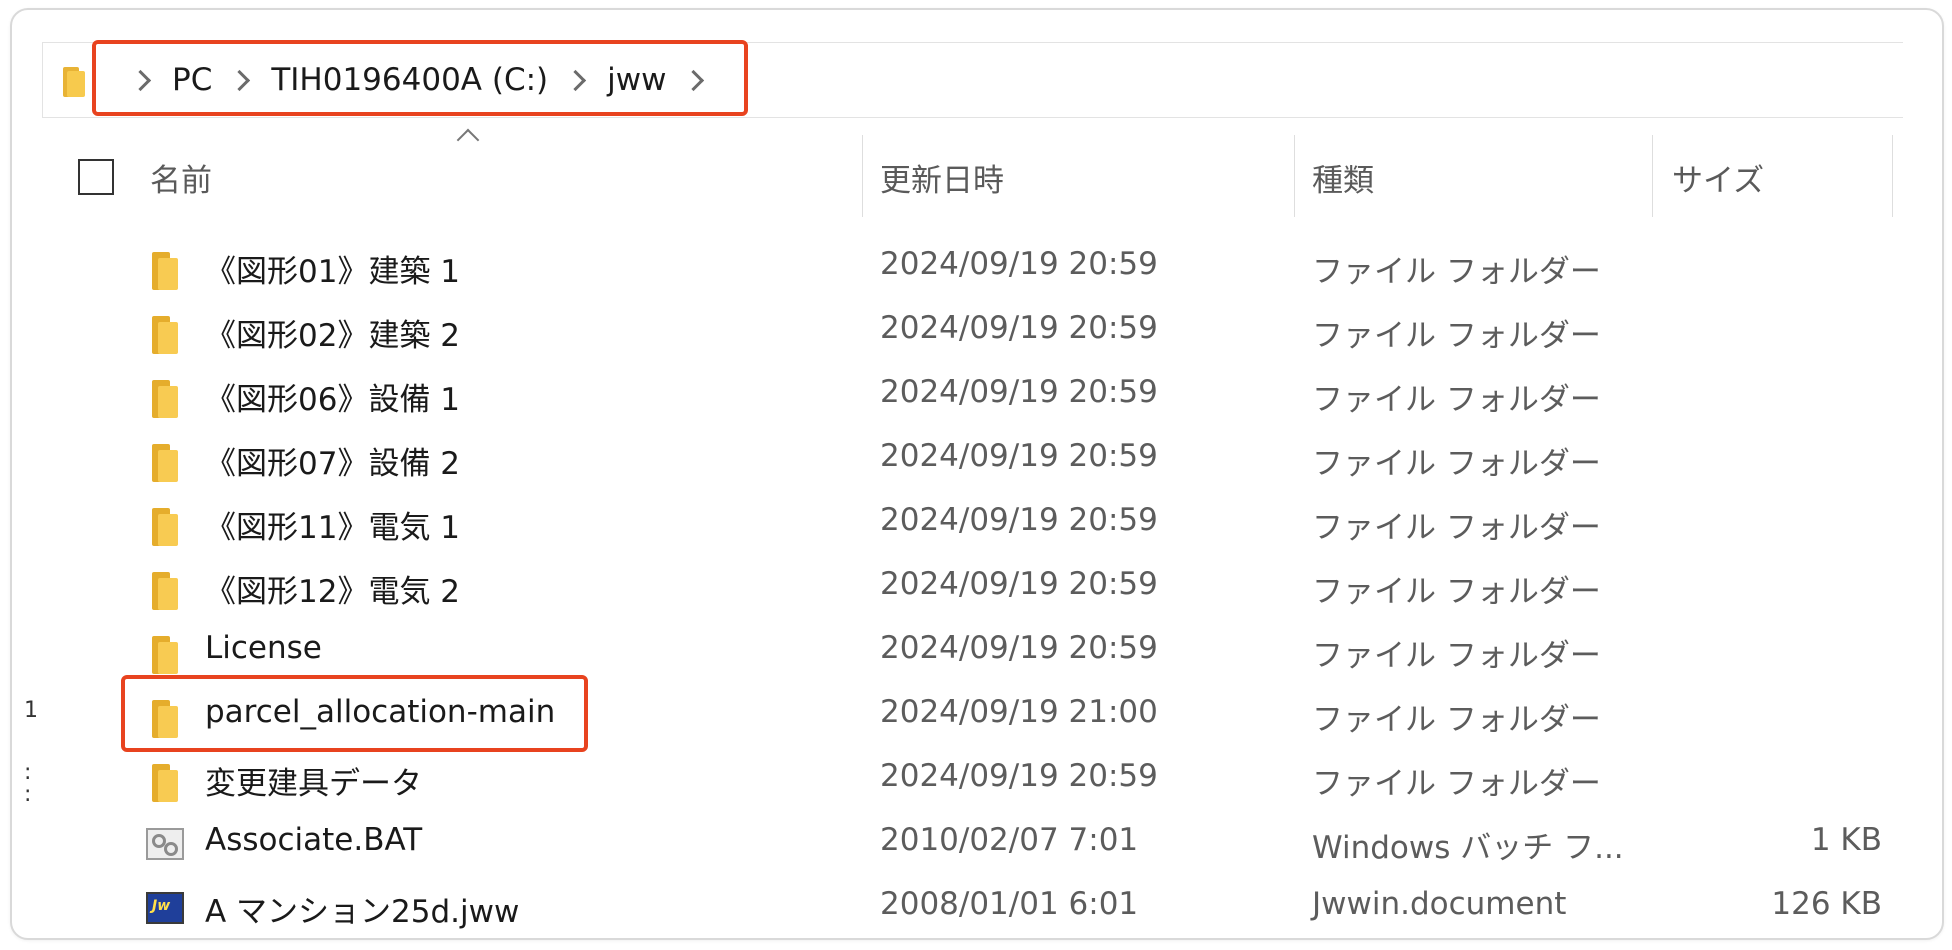 The height and width of the screenshot is (950, 1952). What do you see at coordinates (31, 710) in the screenshot?
I see `left-edge-mark: 1` at bounding box center [31, 710].